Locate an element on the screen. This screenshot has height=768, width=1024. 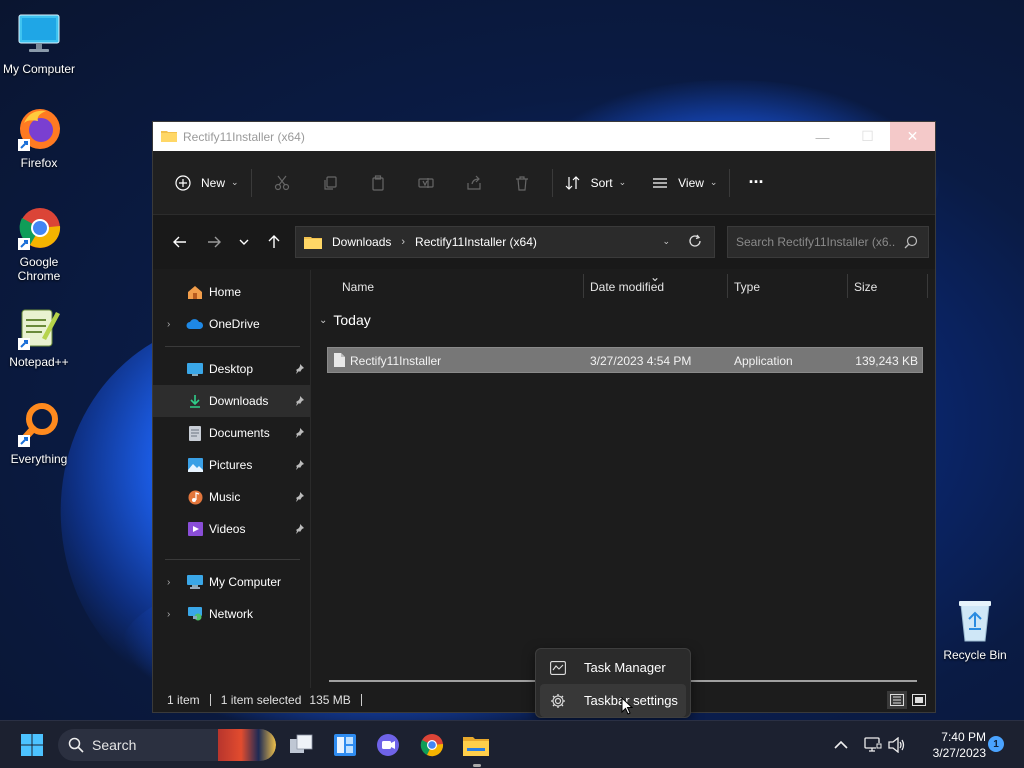
forward-button is located at coordinates (214, 242).